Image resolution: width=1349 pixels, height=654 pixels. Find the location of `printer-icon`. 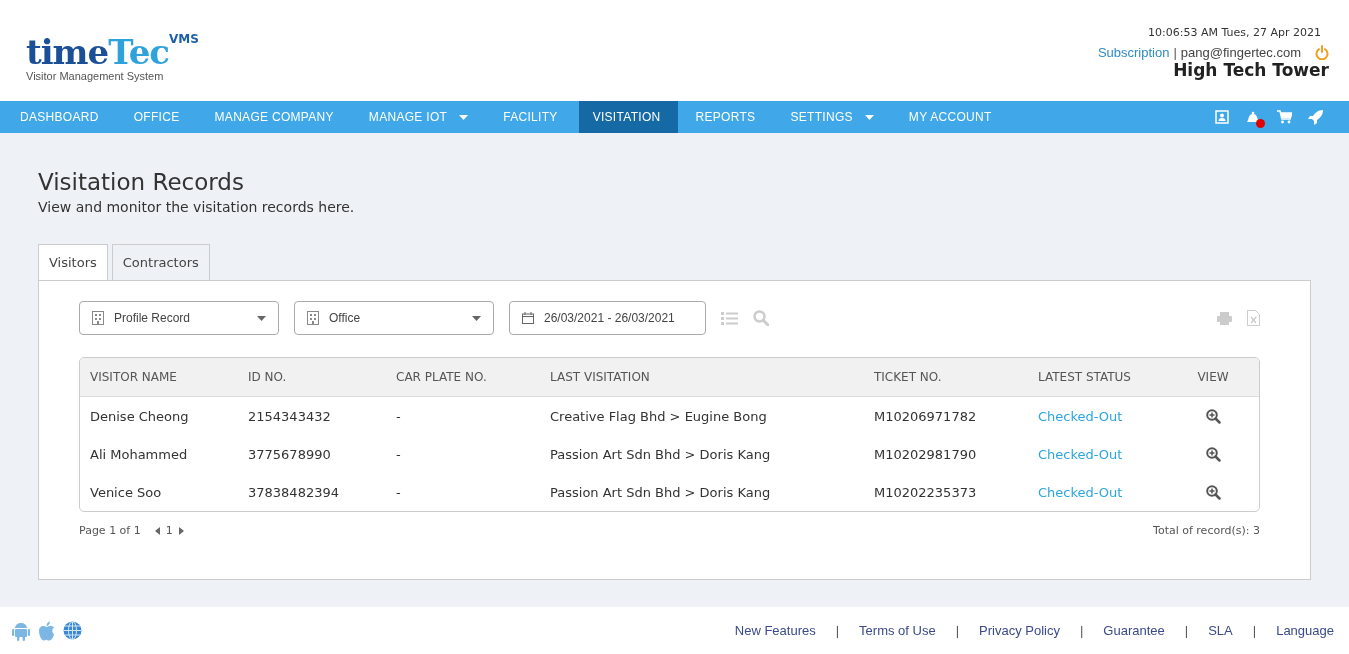

printer-icon is located at coordinates (1224, 318).